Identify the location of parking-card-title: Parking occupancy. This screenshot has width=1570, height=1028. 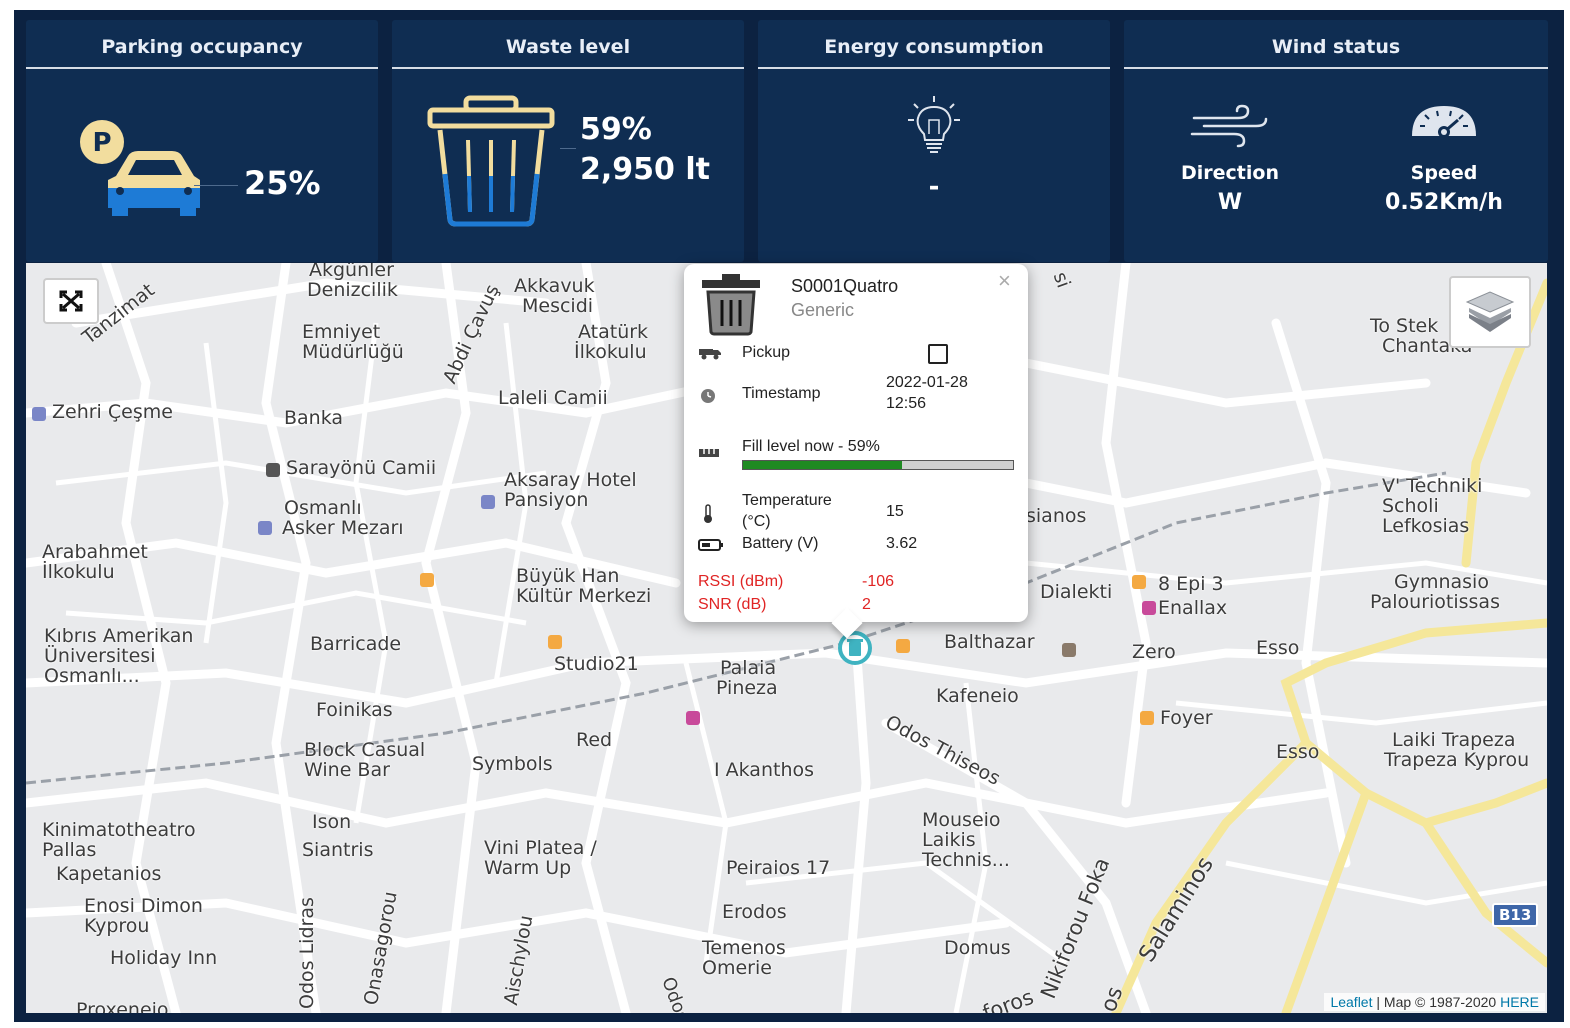
(202, 48).